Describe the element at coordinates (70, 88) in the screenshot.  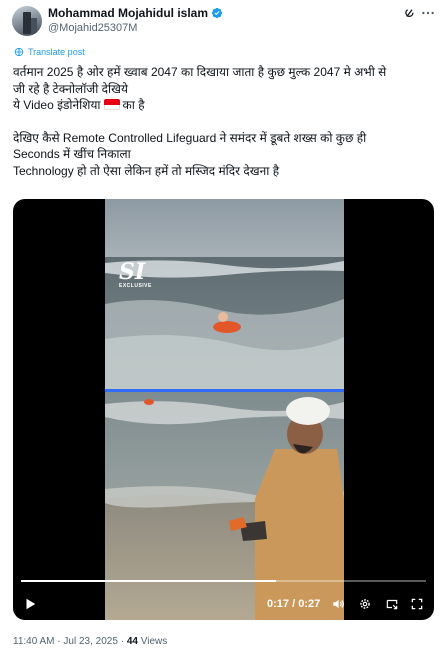
I see `tweet-line-2: जी रहे है टेक्नोलॉजी देखिये` at that location.